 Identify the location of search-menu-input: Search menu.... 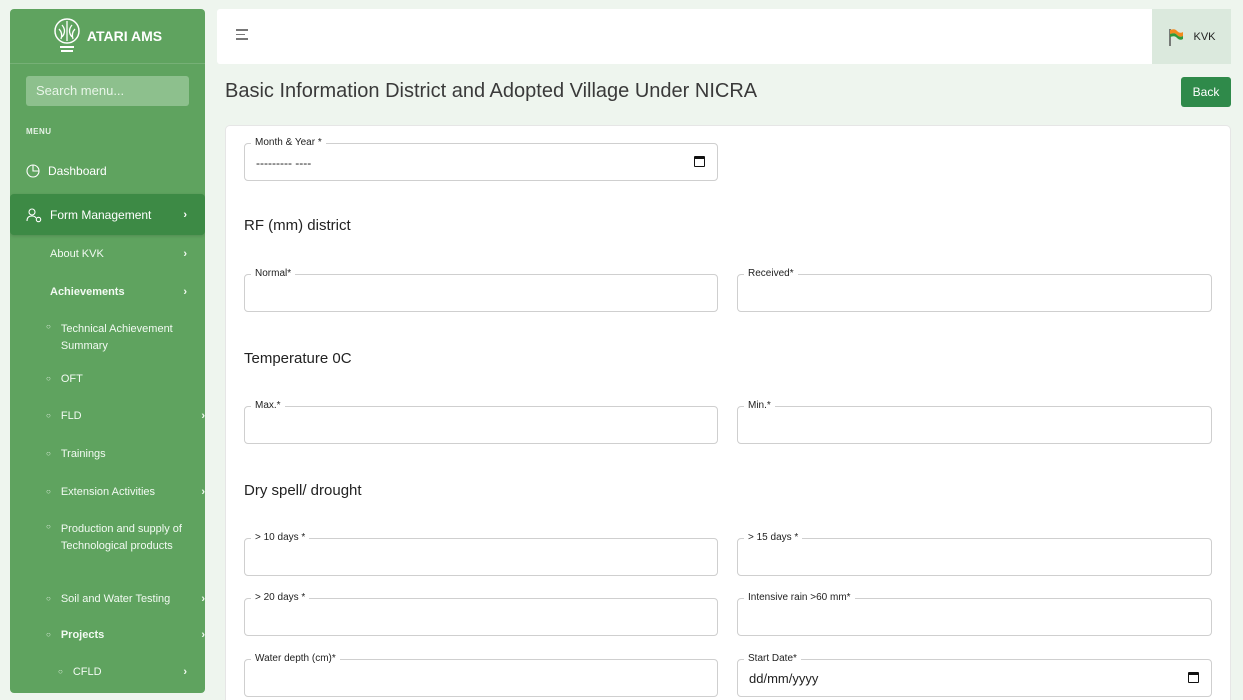
(107, 91).